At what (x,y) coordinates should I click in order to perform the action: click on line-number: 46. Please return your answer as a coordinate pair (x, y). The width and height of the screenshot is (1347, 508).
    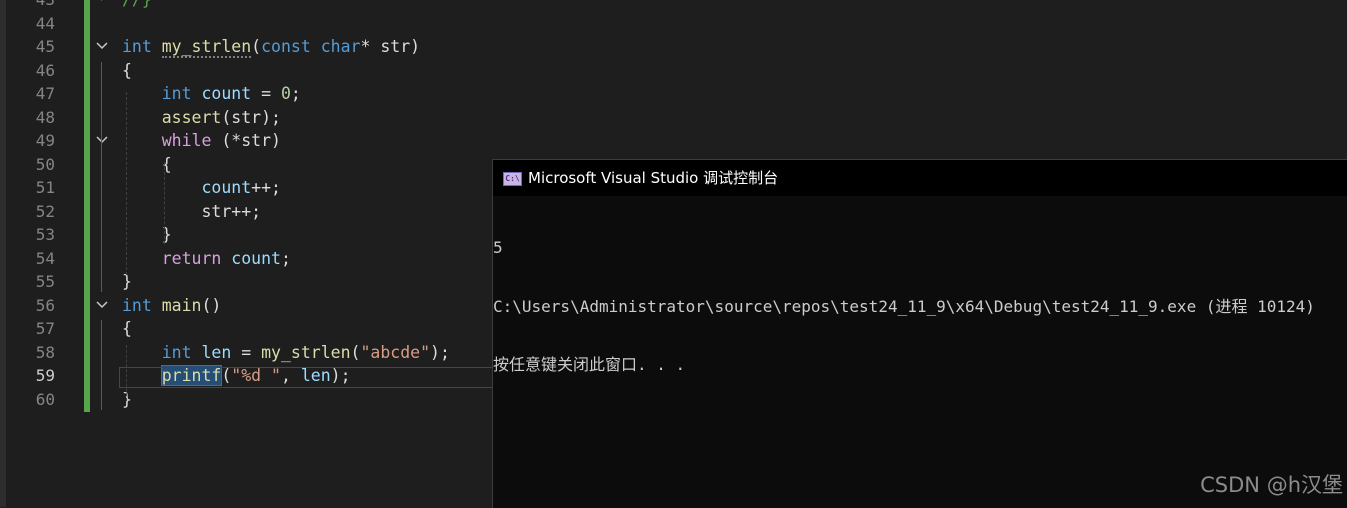
    Looking at the image, I should click on (45, 70).